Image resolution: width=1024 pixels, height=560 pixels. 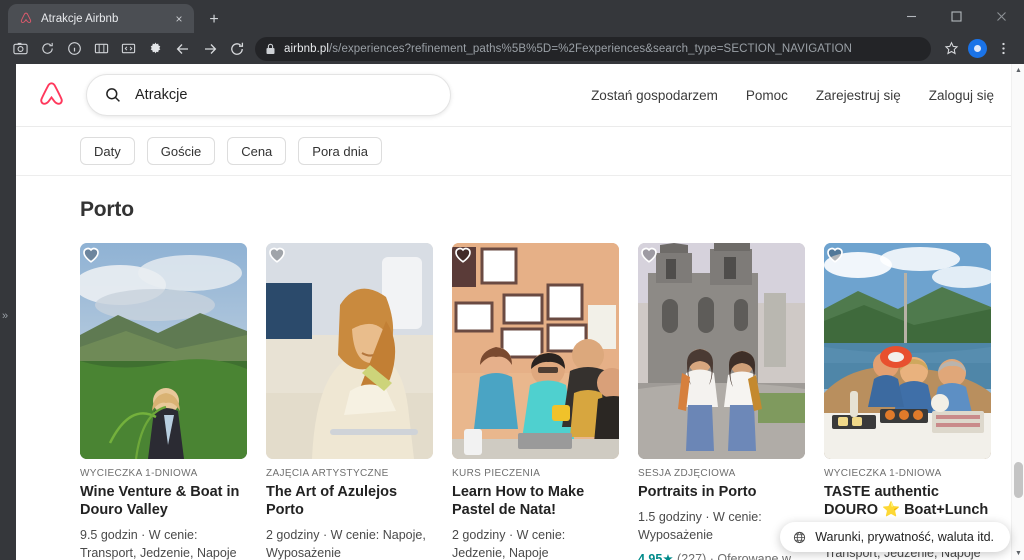 What do you see at coordinates (257, 151) in the screenshot?
I see `filter-chip-price: Cena` at bounding box center [257, 151].